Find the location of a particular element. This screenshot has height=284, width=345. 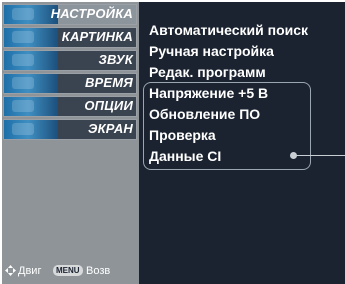

sidebar-item-label: КАРТИНКА is located at coordinates (97, 36).